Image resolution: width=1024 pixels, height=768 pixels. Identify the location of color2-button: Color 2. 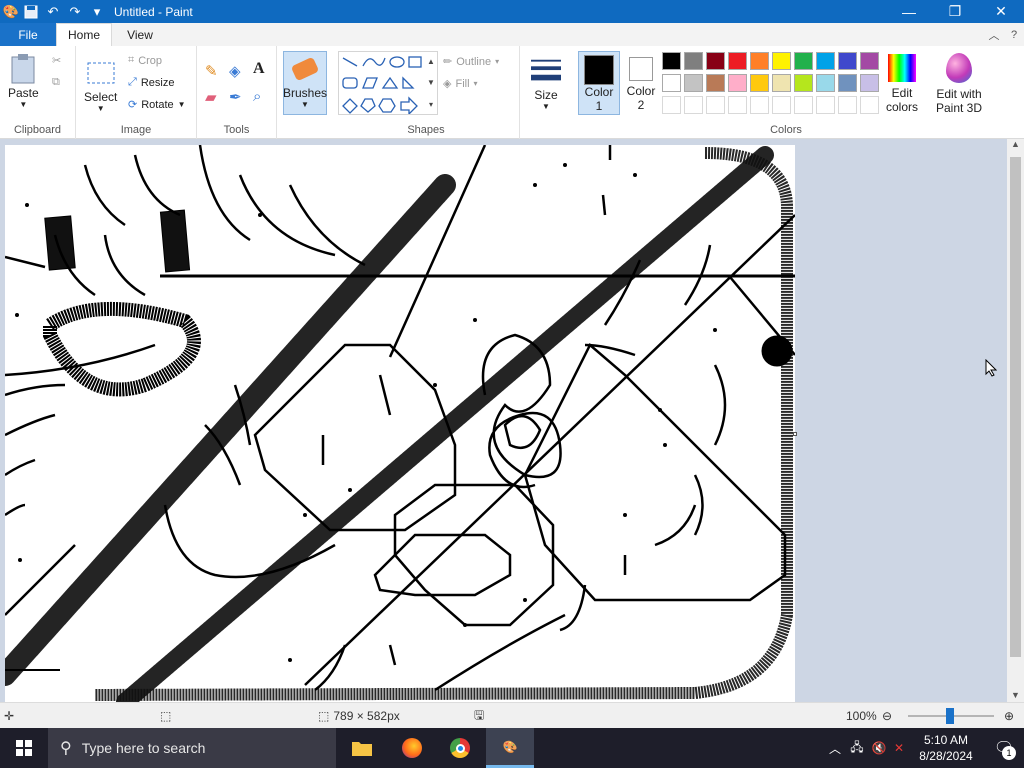
(641, 83).